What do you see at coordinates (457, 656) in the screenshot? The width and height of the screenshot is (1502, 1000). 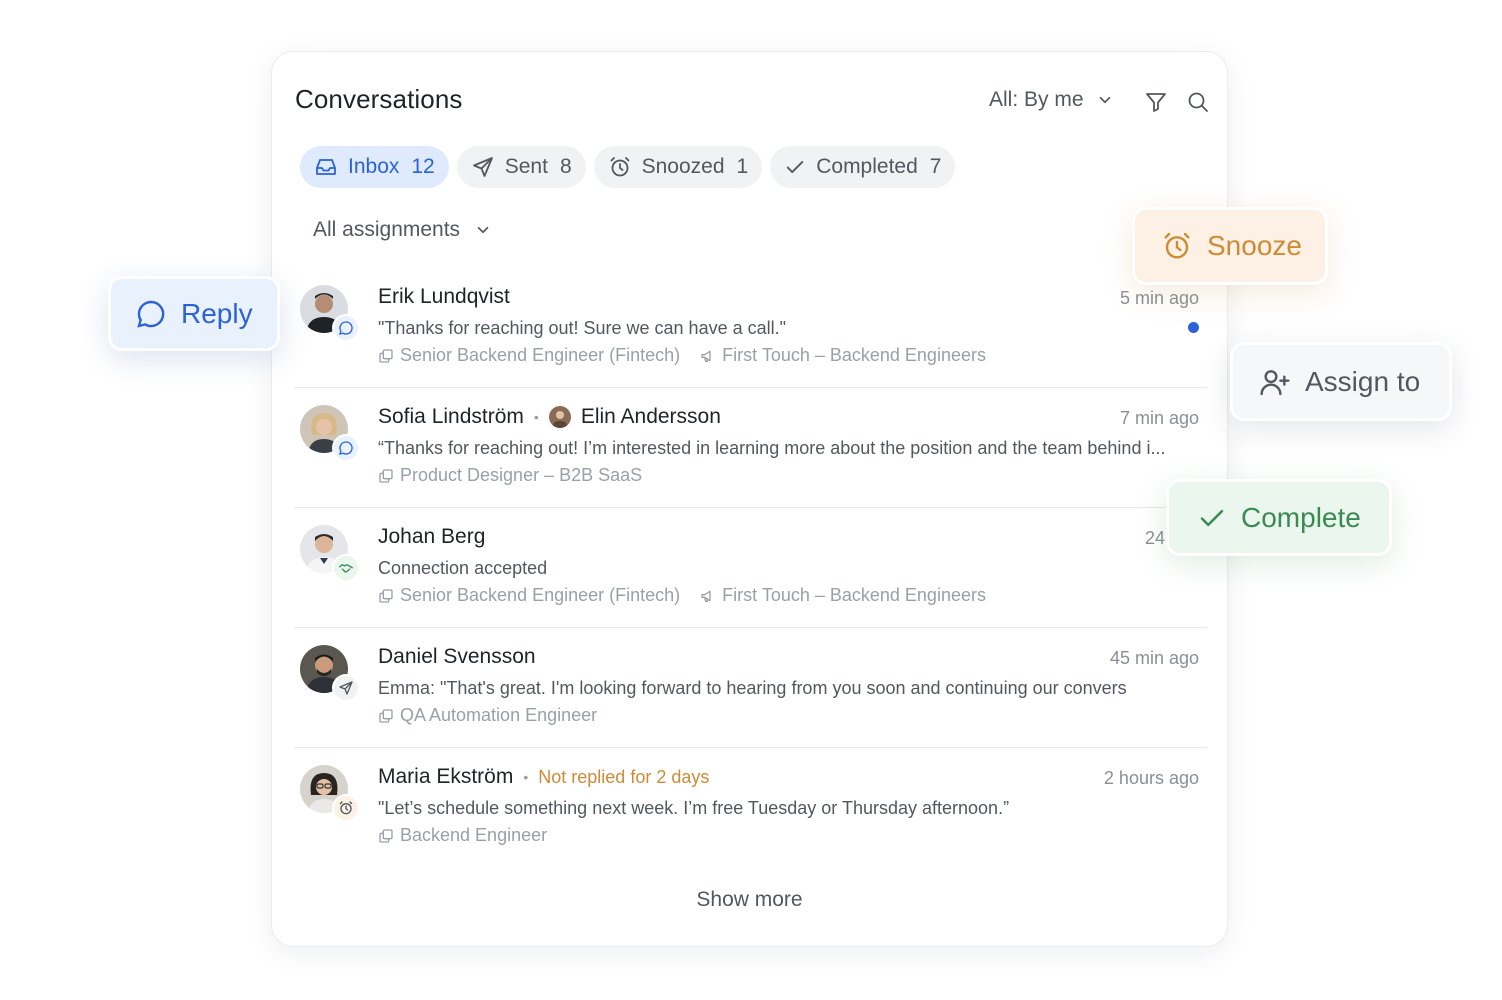 I see `contact-name: Daniel Svensson` at bounding box center [457, 656].